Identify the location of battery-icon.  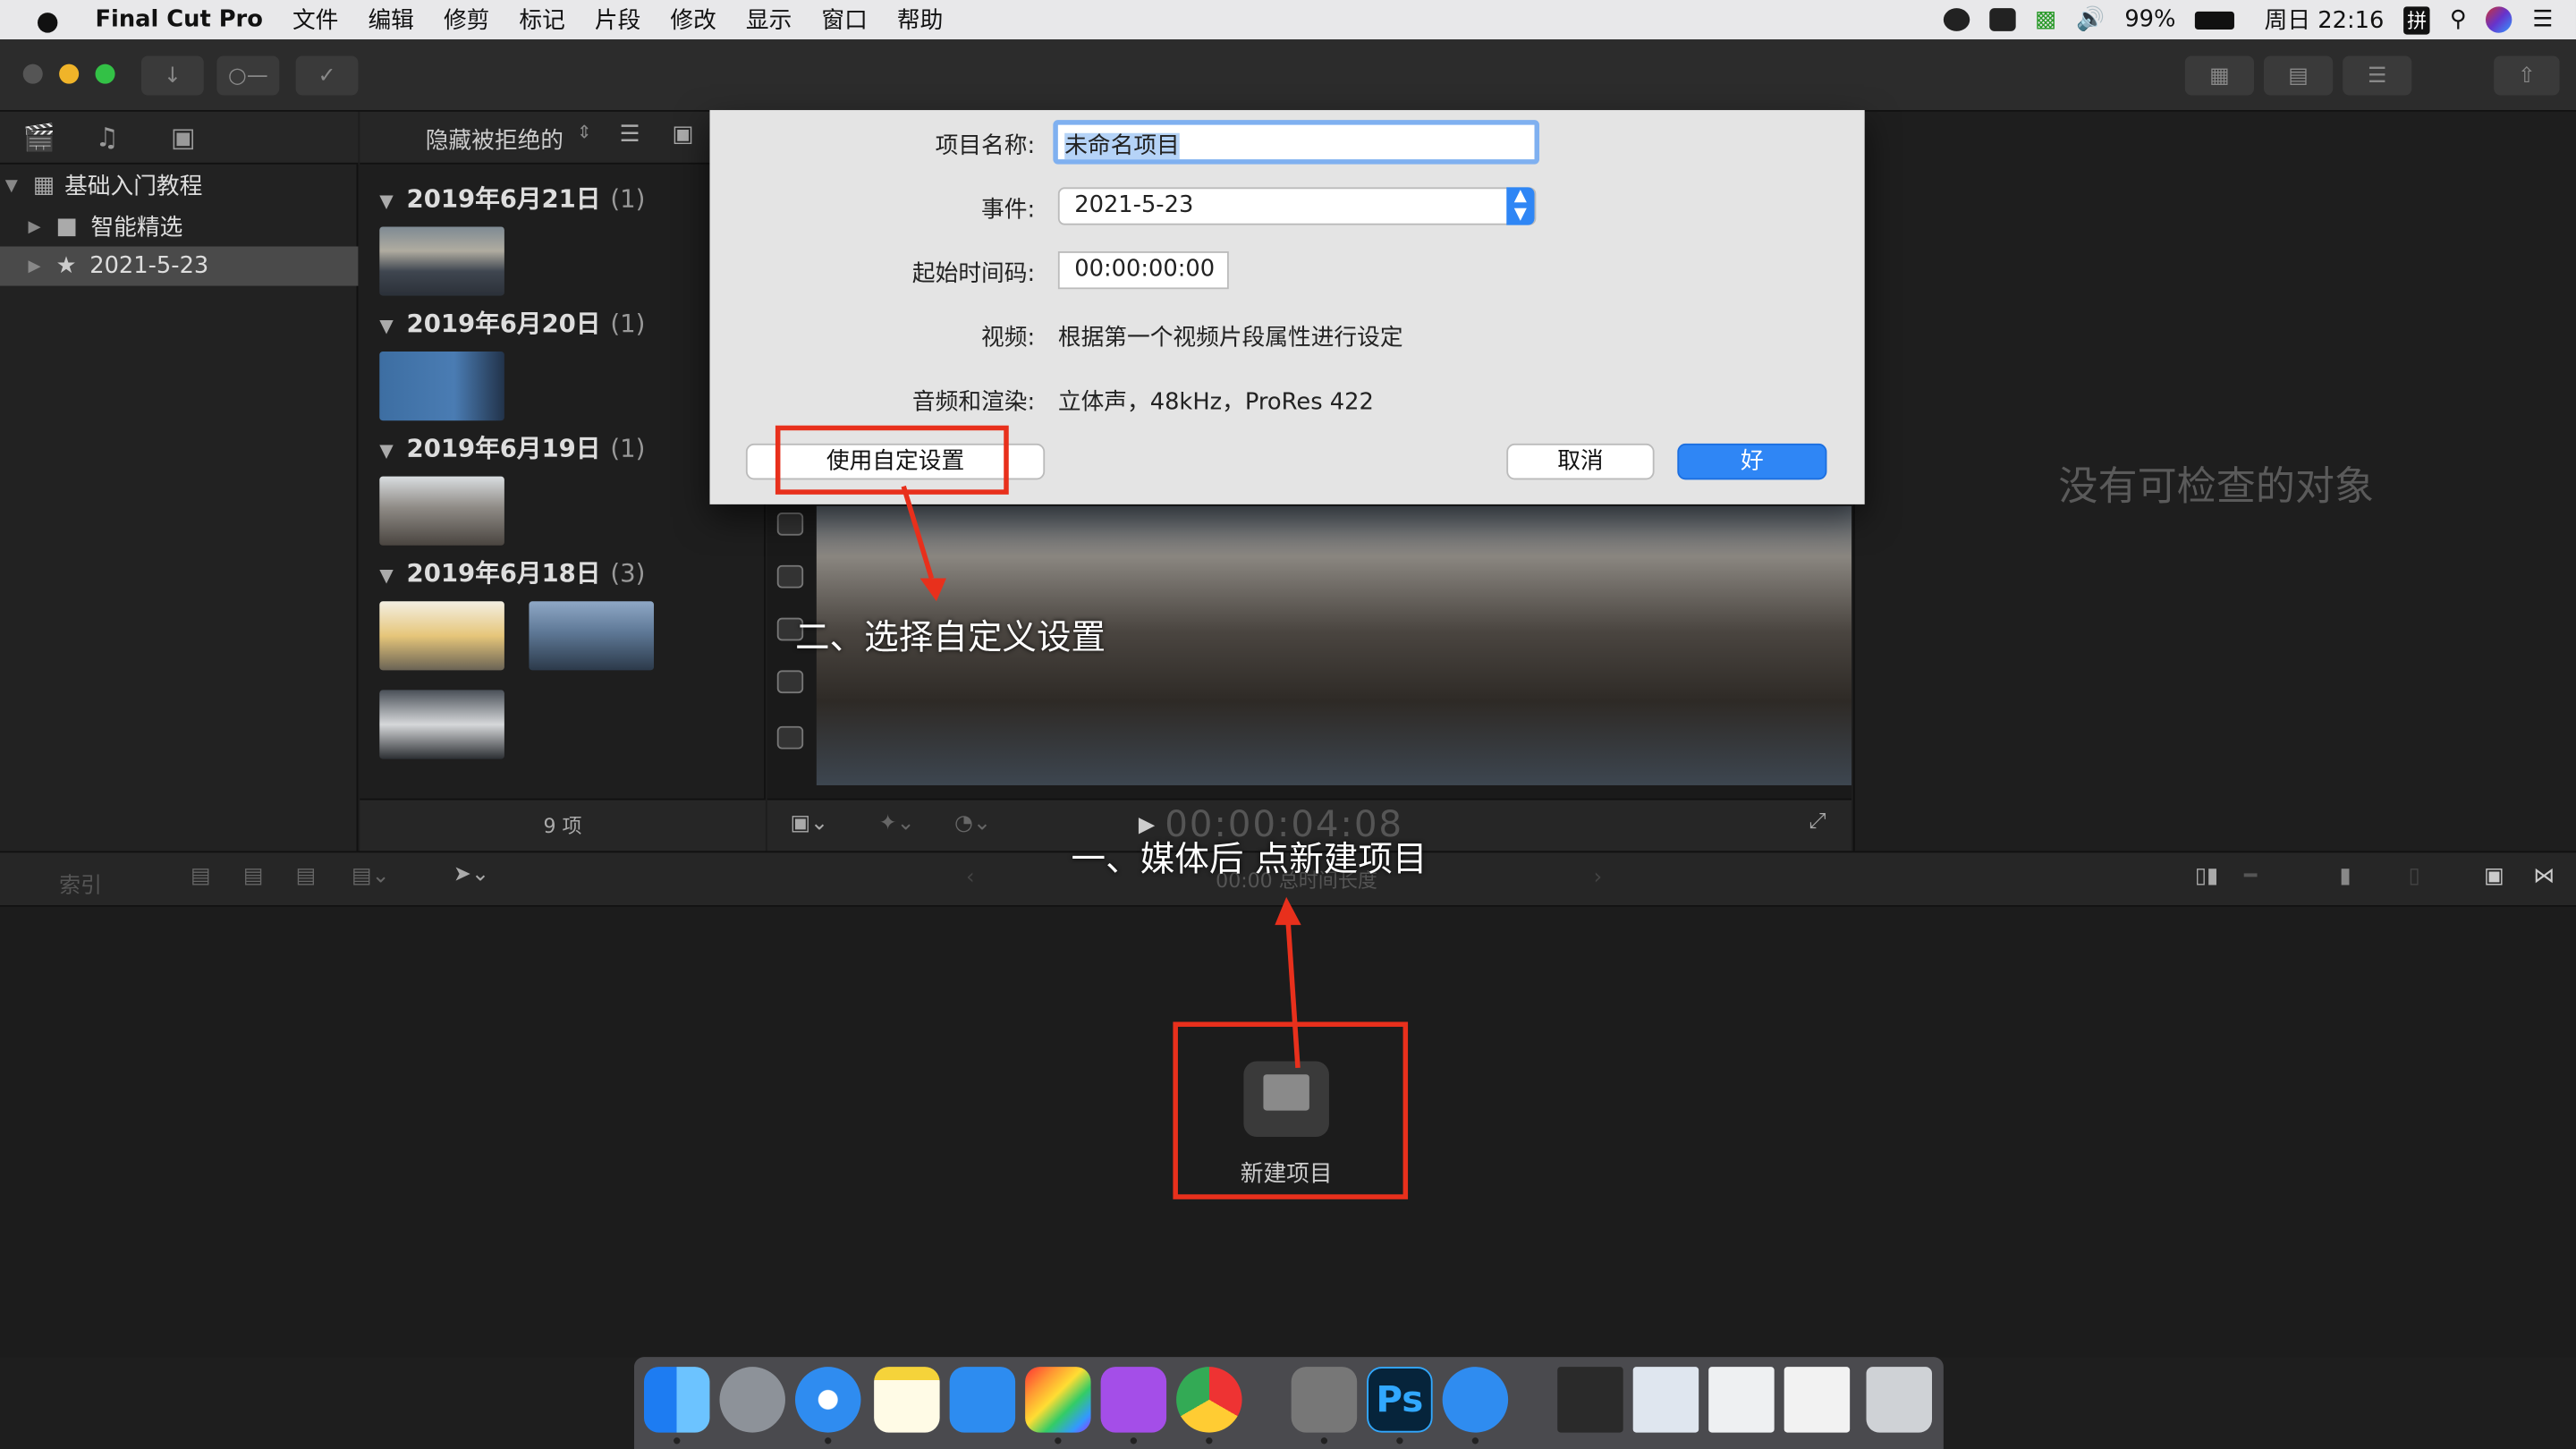
(2215, 20).